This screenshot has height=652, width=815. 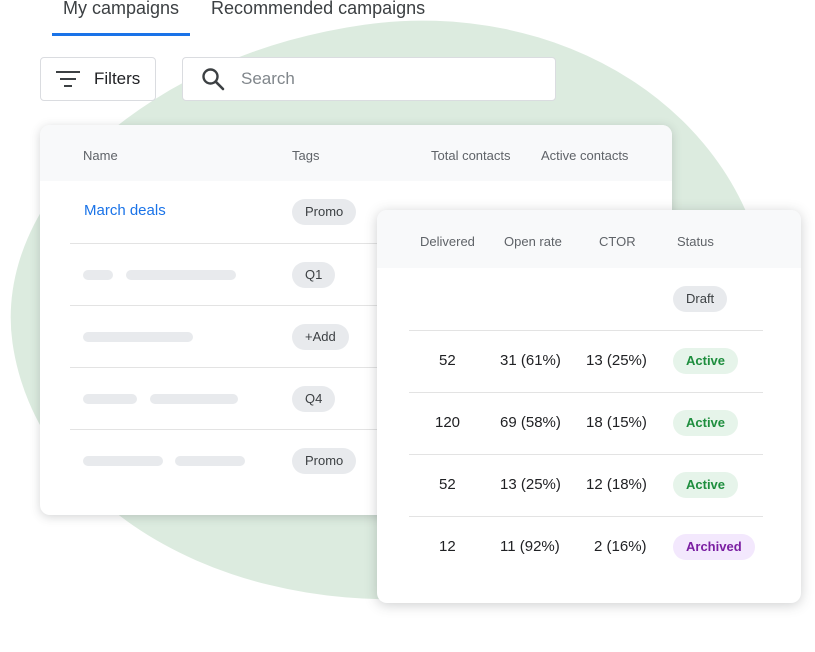 I want to click on campaign-tabs: My campaigns Recommended campaigns, so click(x=244, y=18).